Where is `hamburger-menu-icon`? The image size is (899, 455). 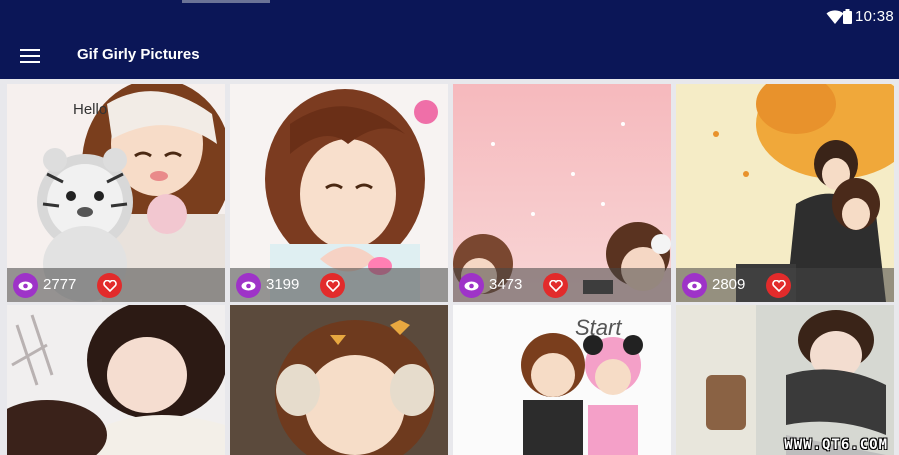 hamburger-menu-icon is located at coordinates (30, 56).